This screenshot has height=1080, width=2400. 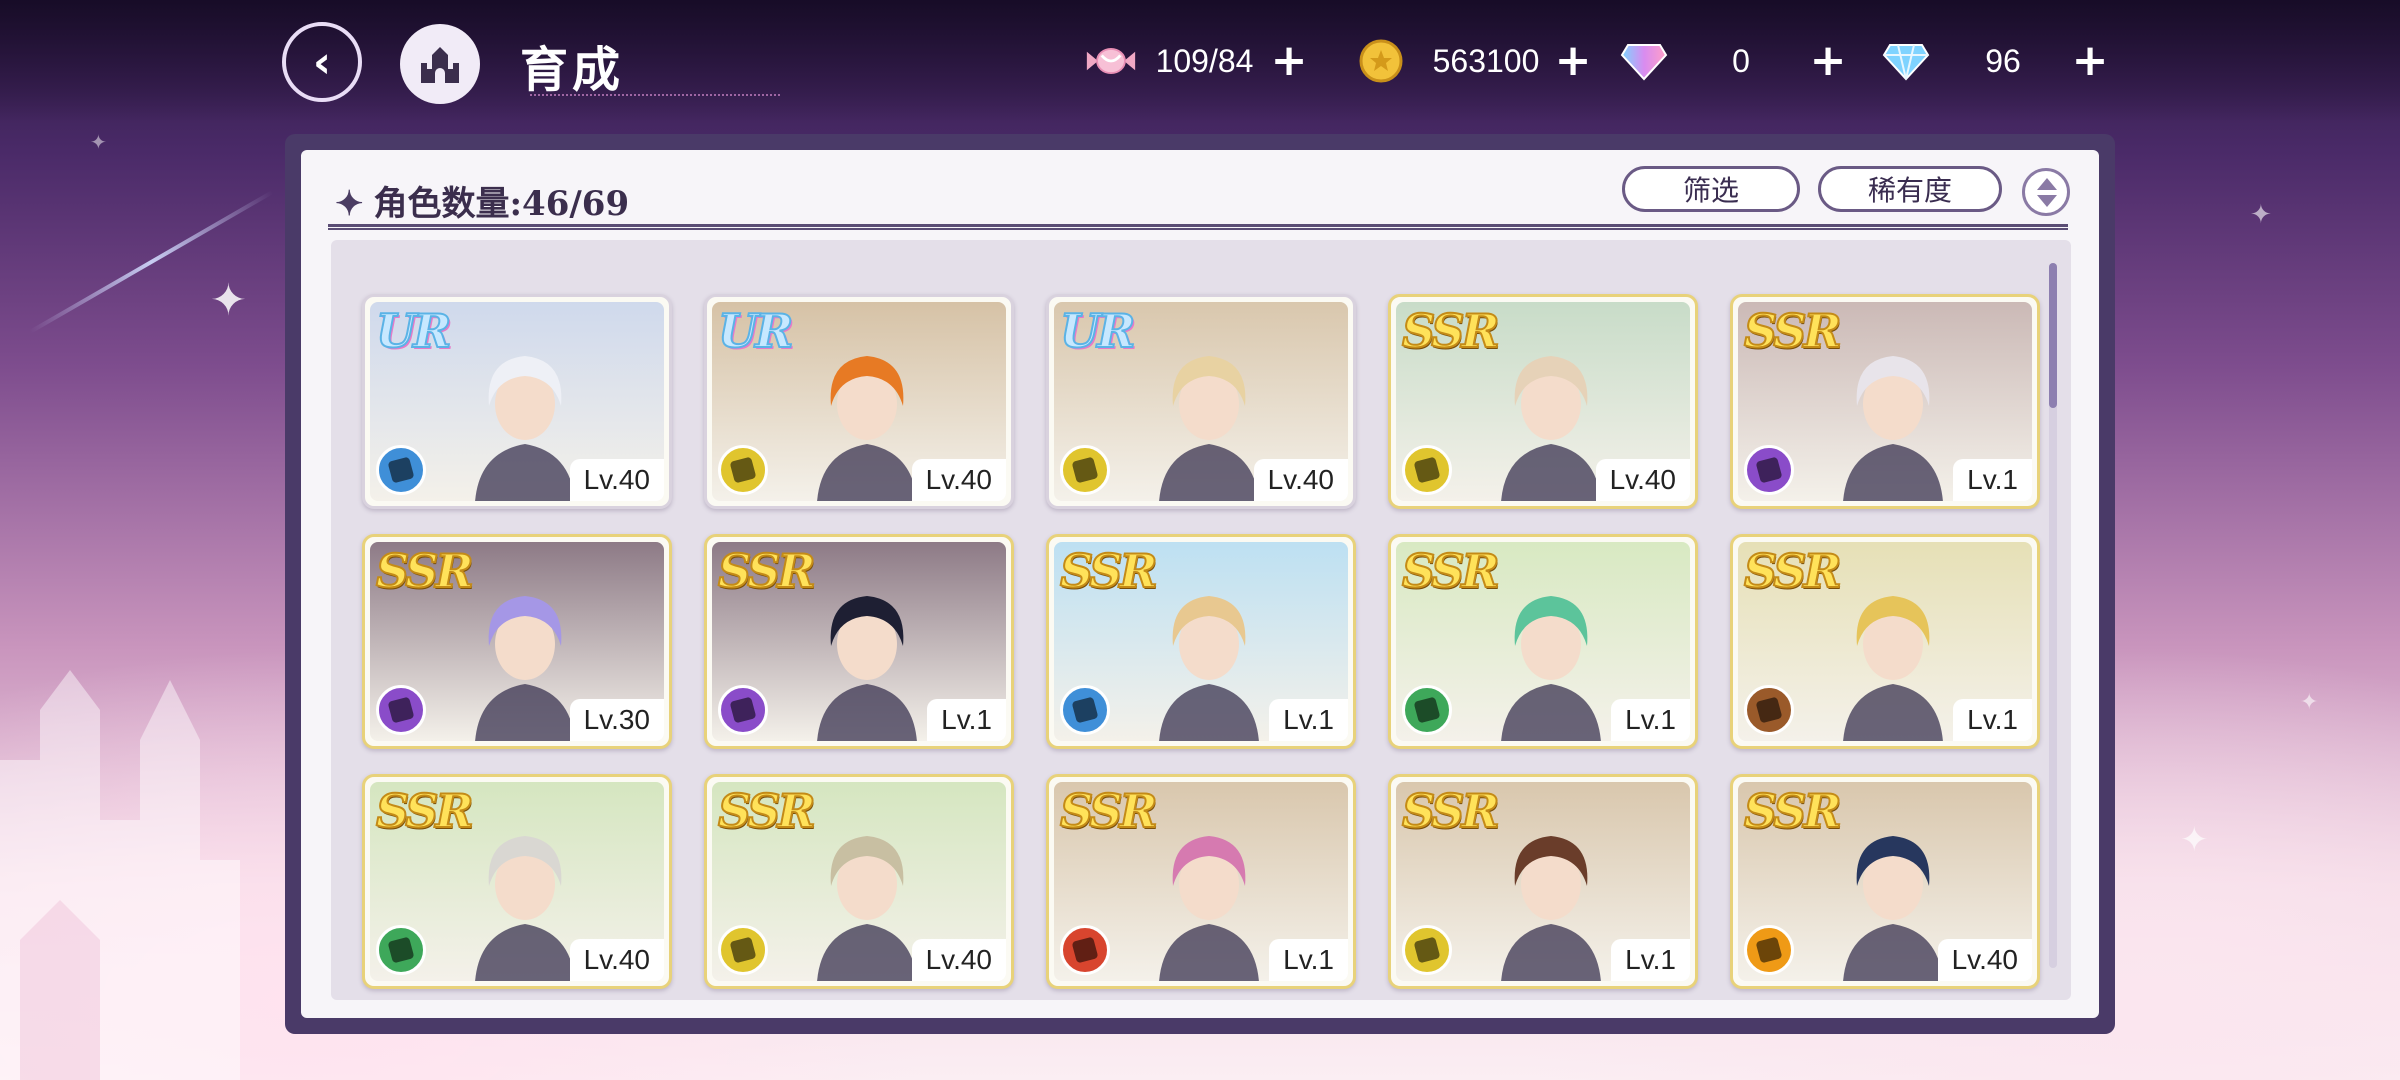 I want to click on castle-icon, so click(x=440, y=65).